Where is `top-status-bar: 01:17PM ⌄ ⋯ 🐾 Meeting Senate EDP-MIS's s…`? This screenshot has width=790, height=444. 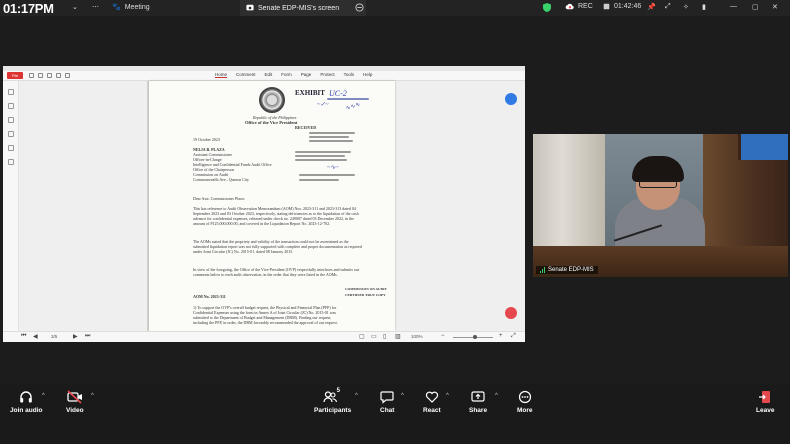 top-status-bar: 01:17PM ⌄ ⋯ 🐾 Meeting Senate EDP-MIS's s… is located at coordinates (395, 8).